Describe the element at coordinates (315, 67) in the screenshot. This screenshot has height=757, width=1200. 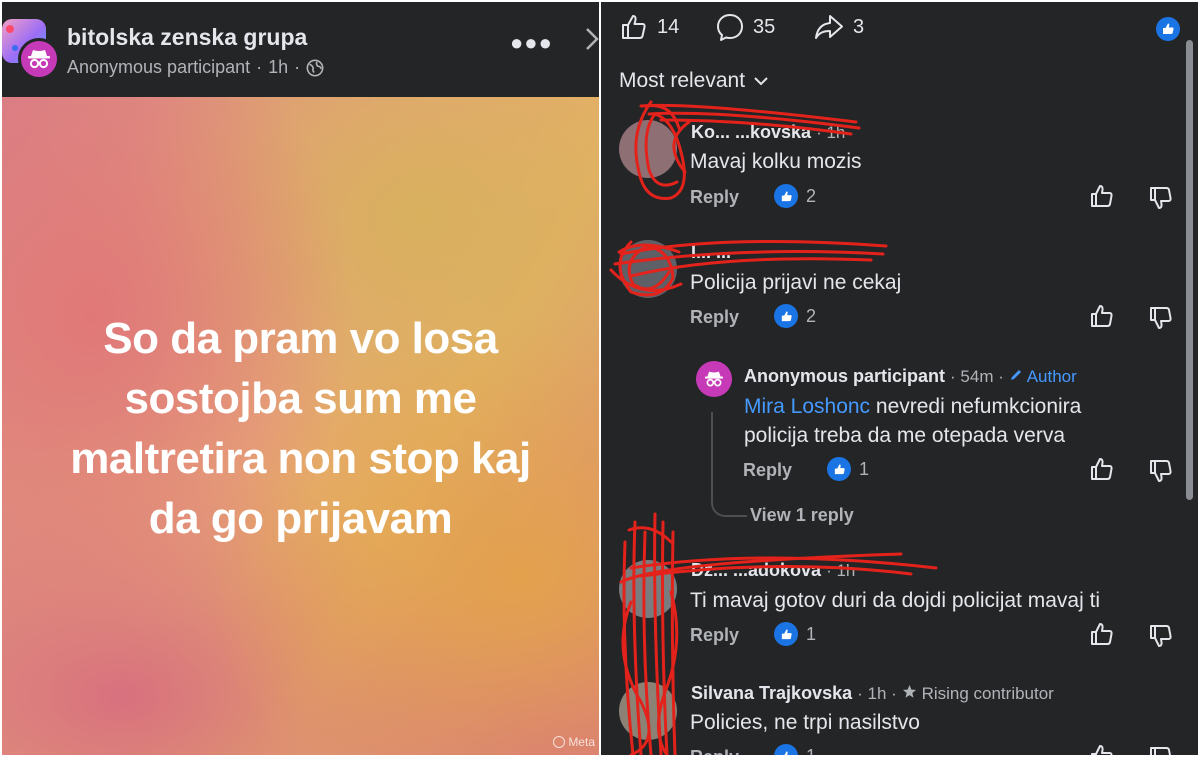
I see `globe-icon` at that location.